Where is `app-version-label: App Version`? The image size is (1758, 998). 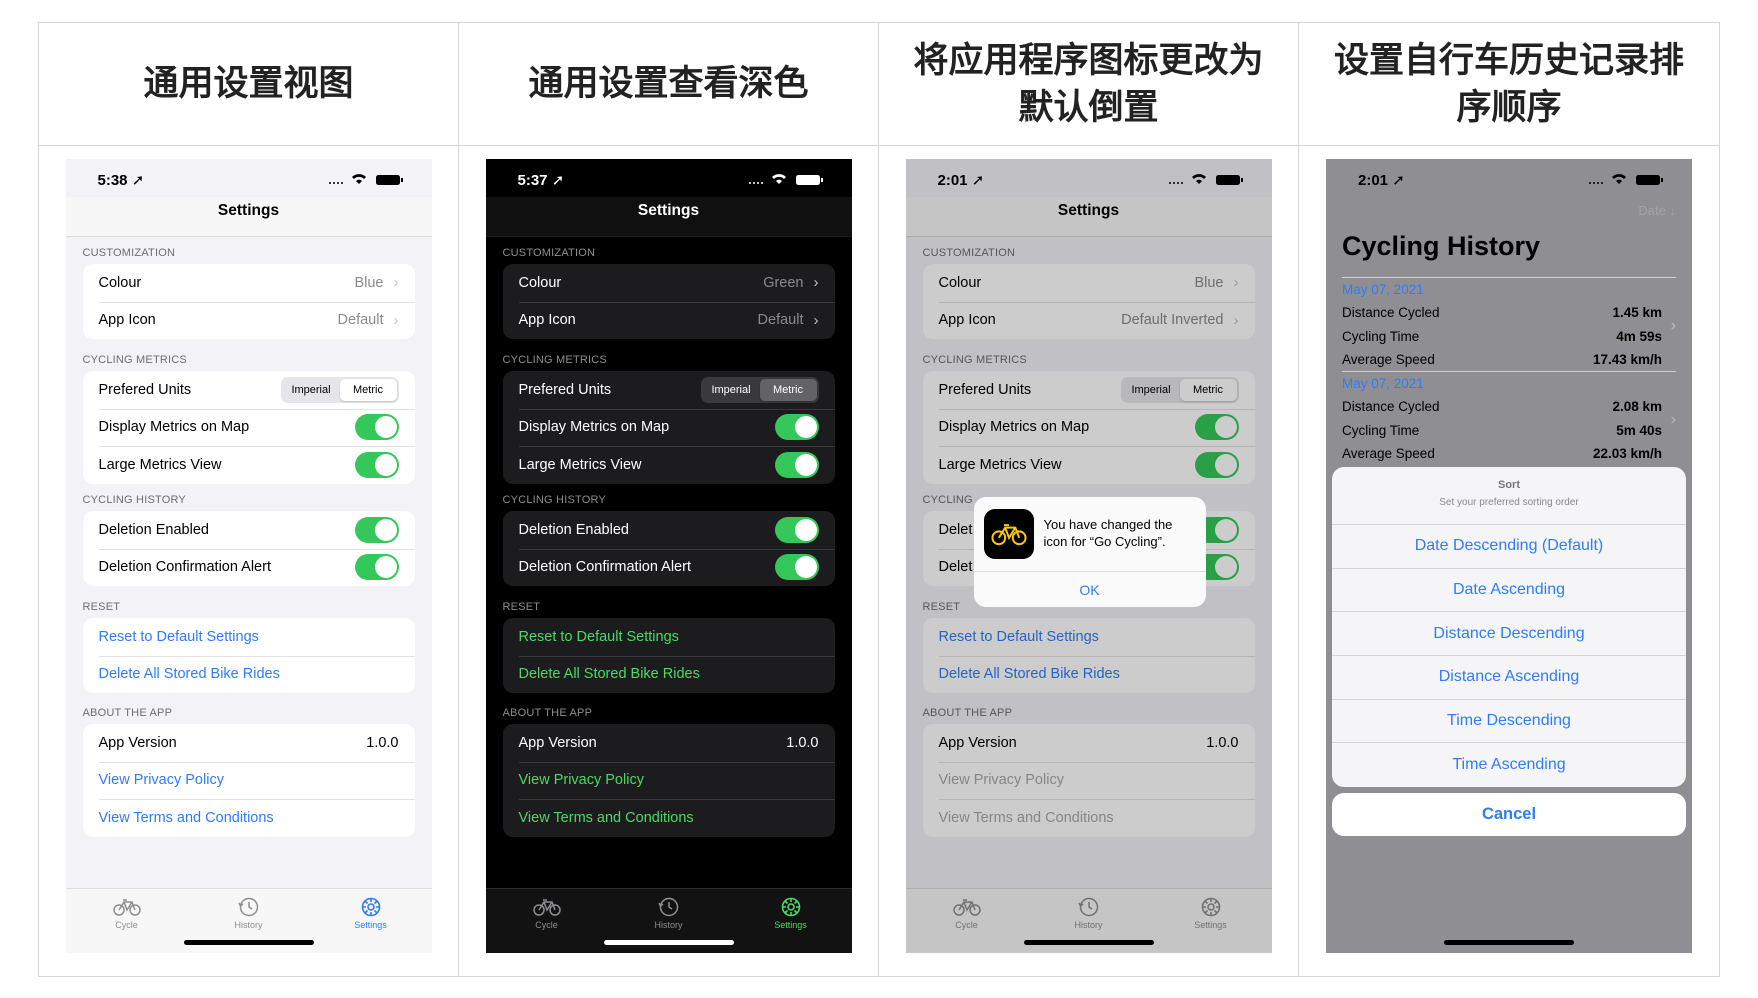
app-version-label: App Version is located at coordinates (137, 742).